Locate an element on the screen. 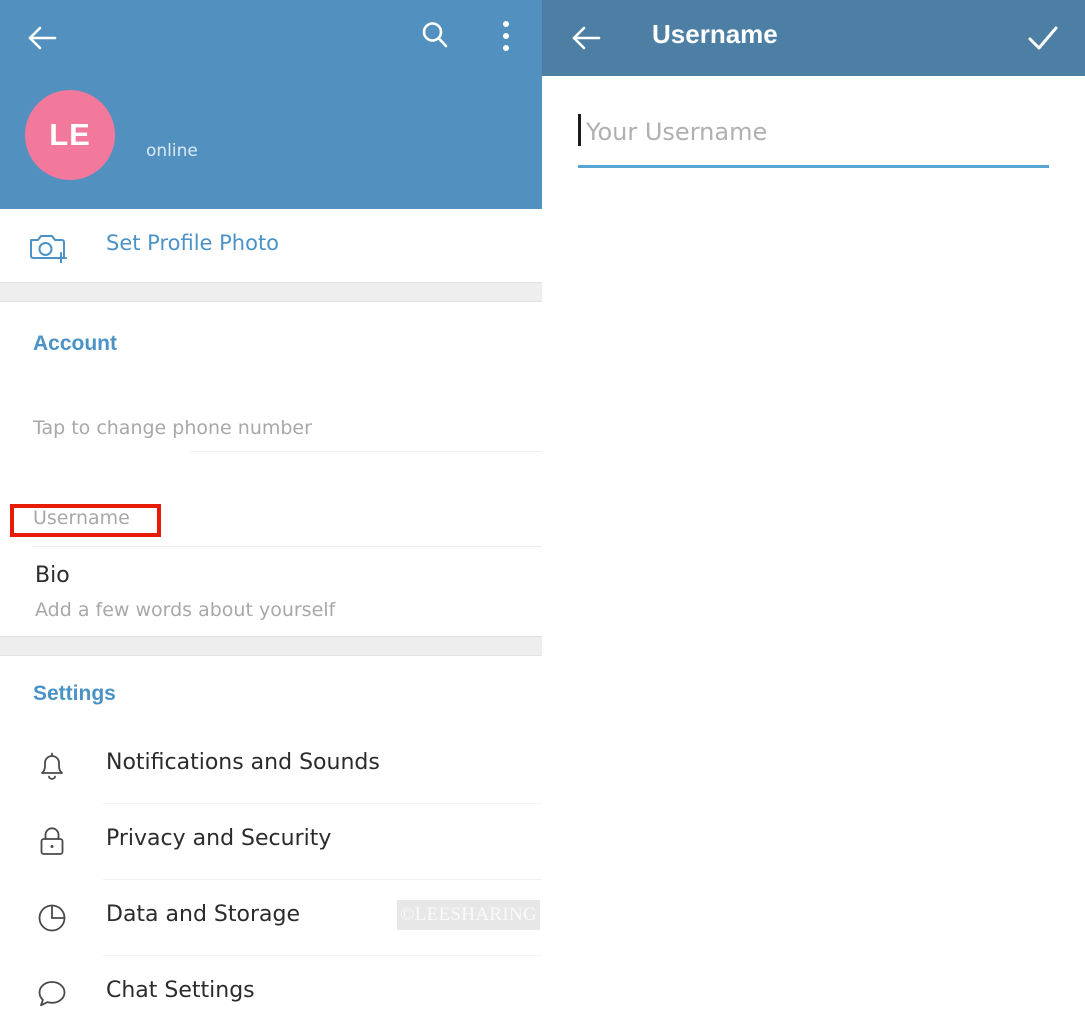 The height and width of the screenshot is (1011, 1085). avatar: LE is located at coordinates (70, 135).